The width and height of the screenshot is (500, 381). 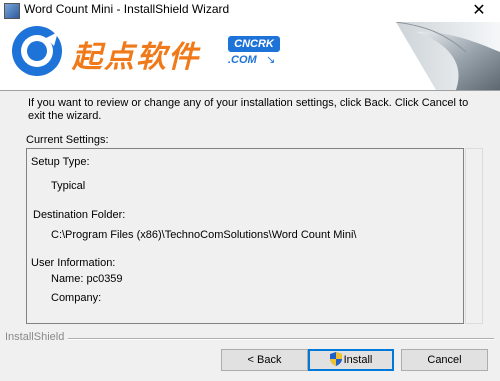 I want to click on setup-type-value: Typical, so click(x=68, y=186).